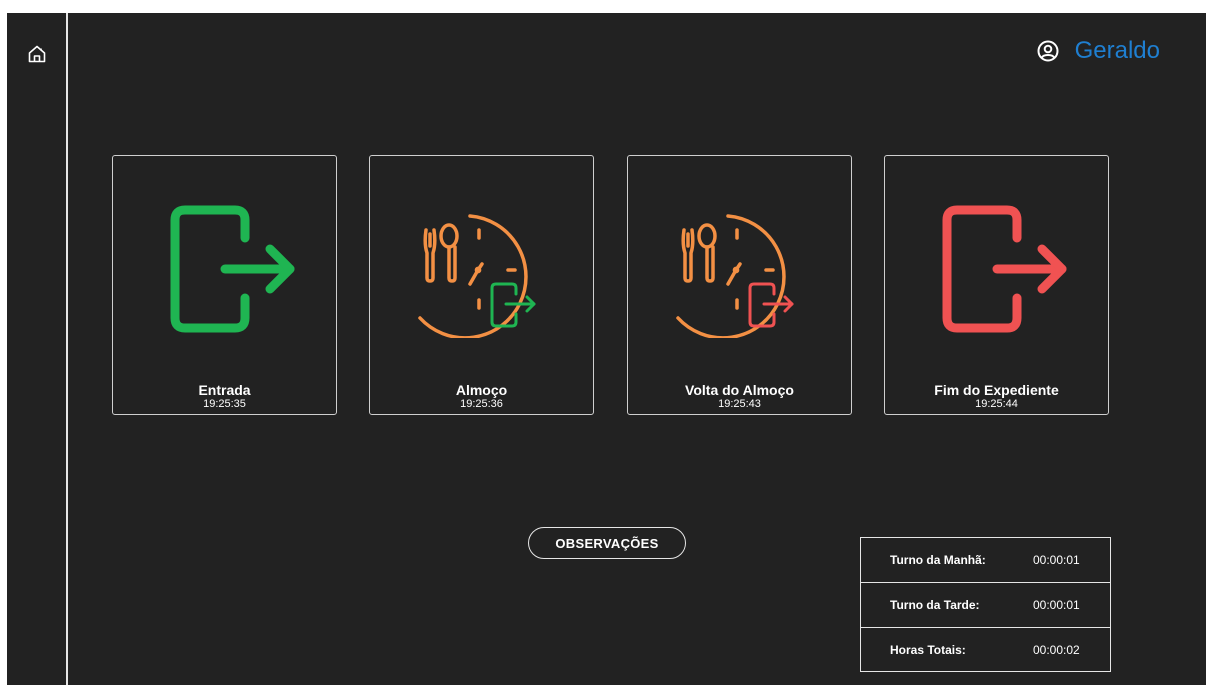 The width and height of the screenshot is (1206, 685). Describe the element at coordinates (607, 543) in the screenshot. I see `observations-button: OBSERVAÇÕES` at that location.